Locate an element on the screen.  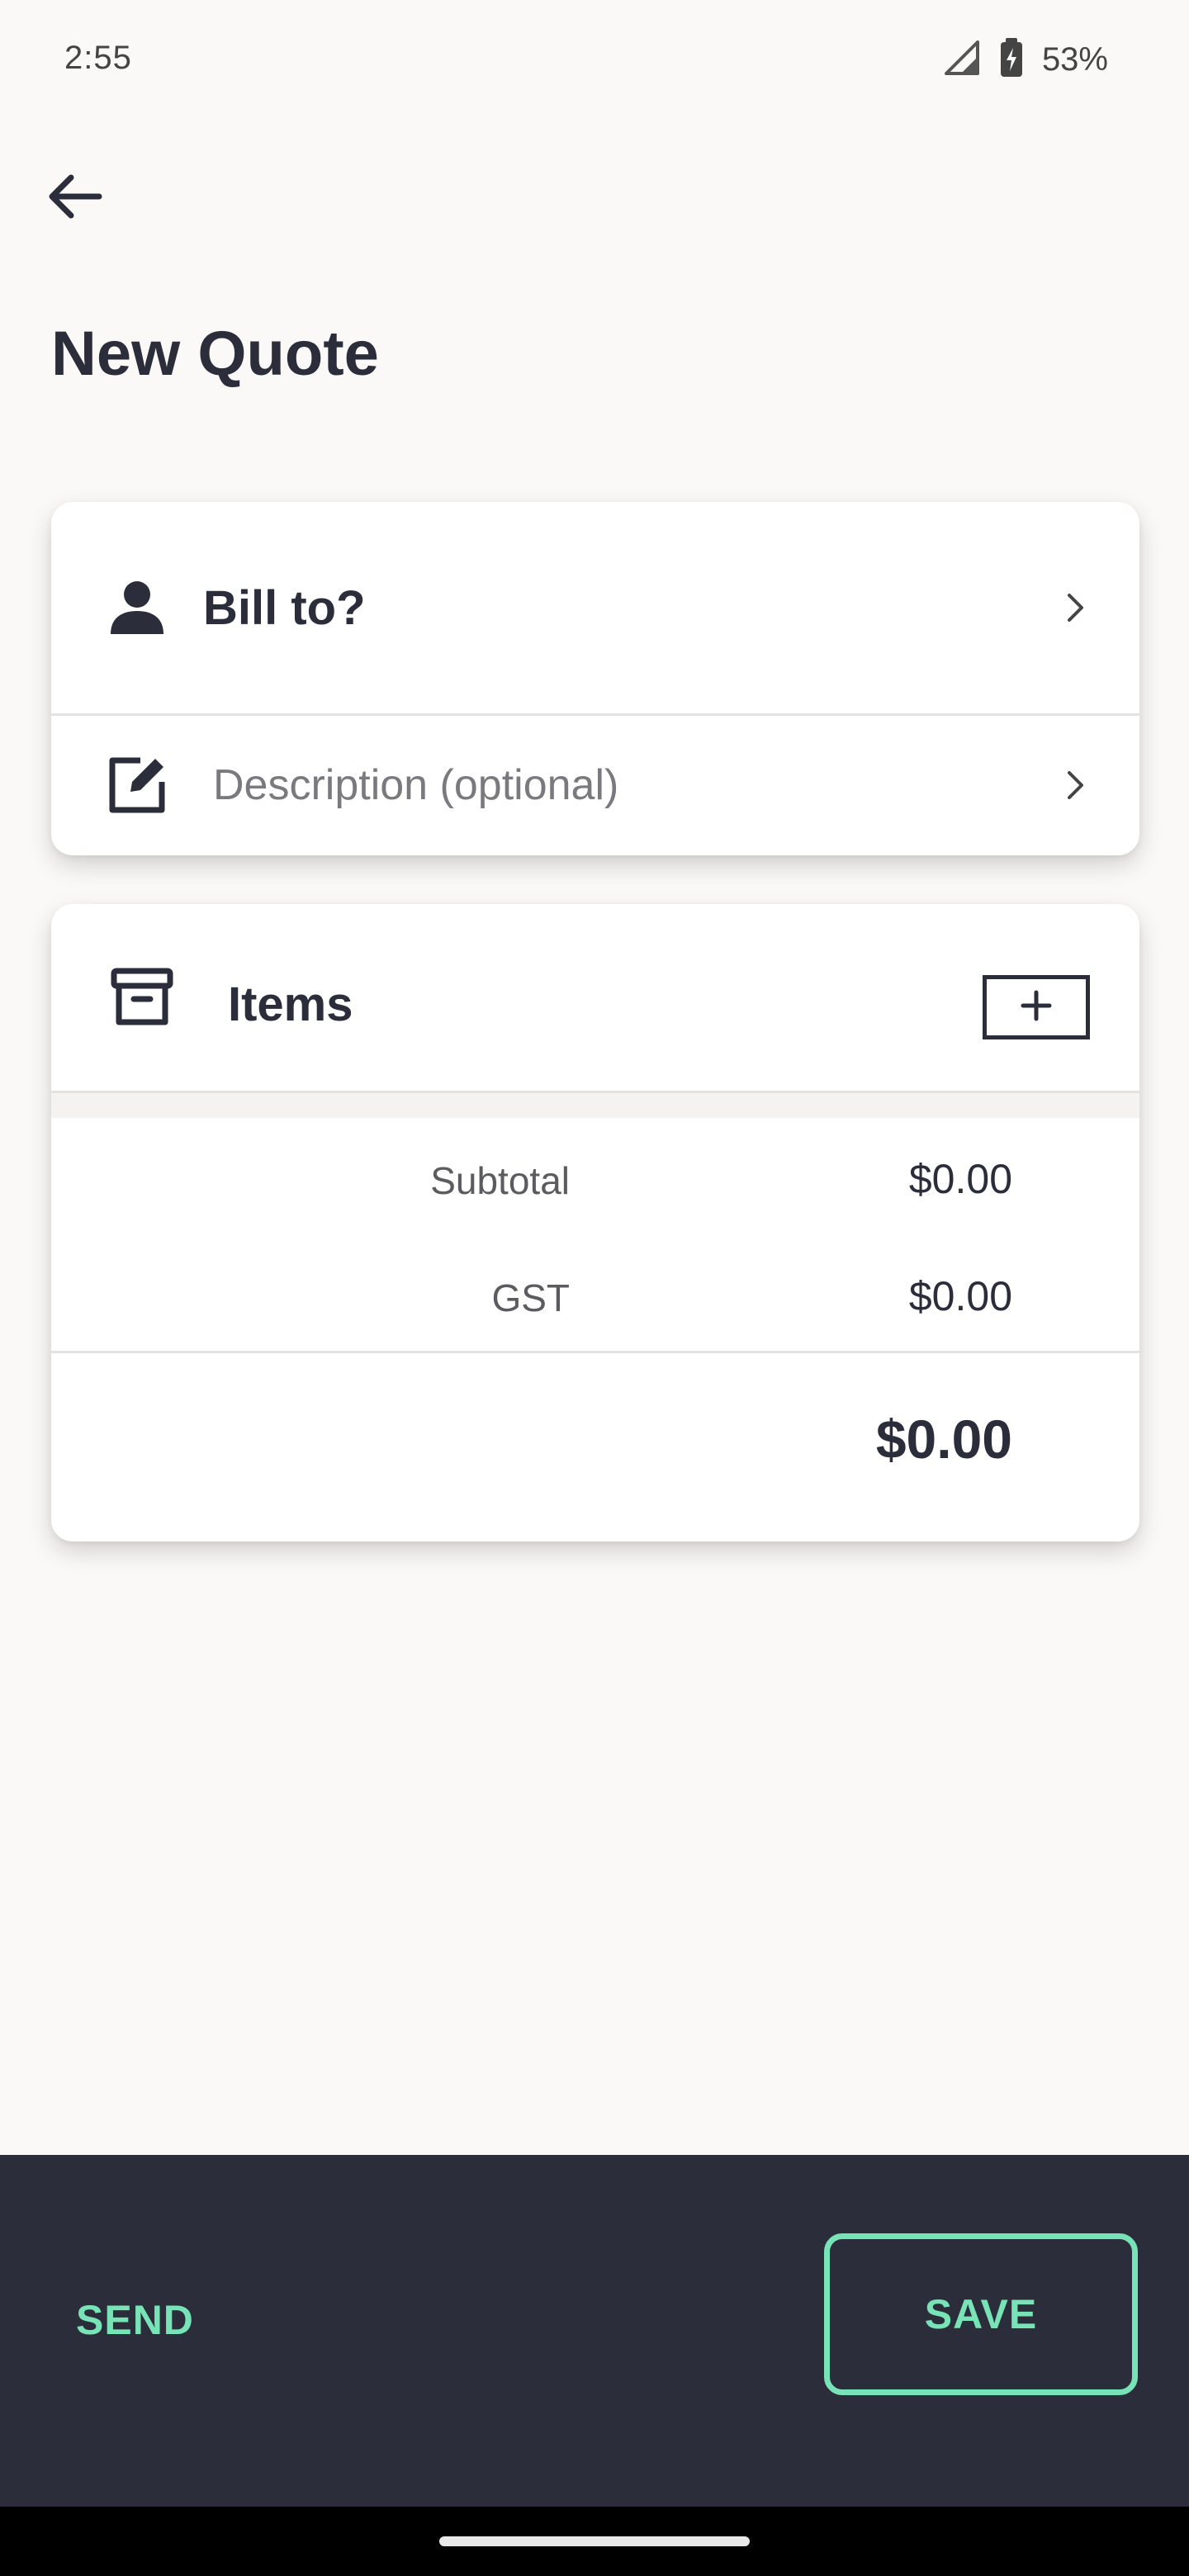
plus-icon is located at coordinates (1036, 1007).